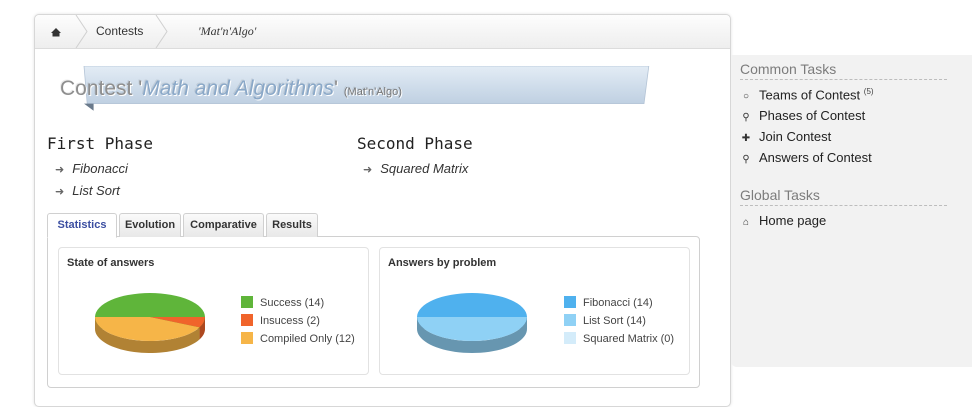 The height and width of the screenshot is (407, 972). What do you see at coordinates (415, 168) in the screenshot?
I see `problem-link: ➜ Squared Matrix` at bounding box center [415, 168].